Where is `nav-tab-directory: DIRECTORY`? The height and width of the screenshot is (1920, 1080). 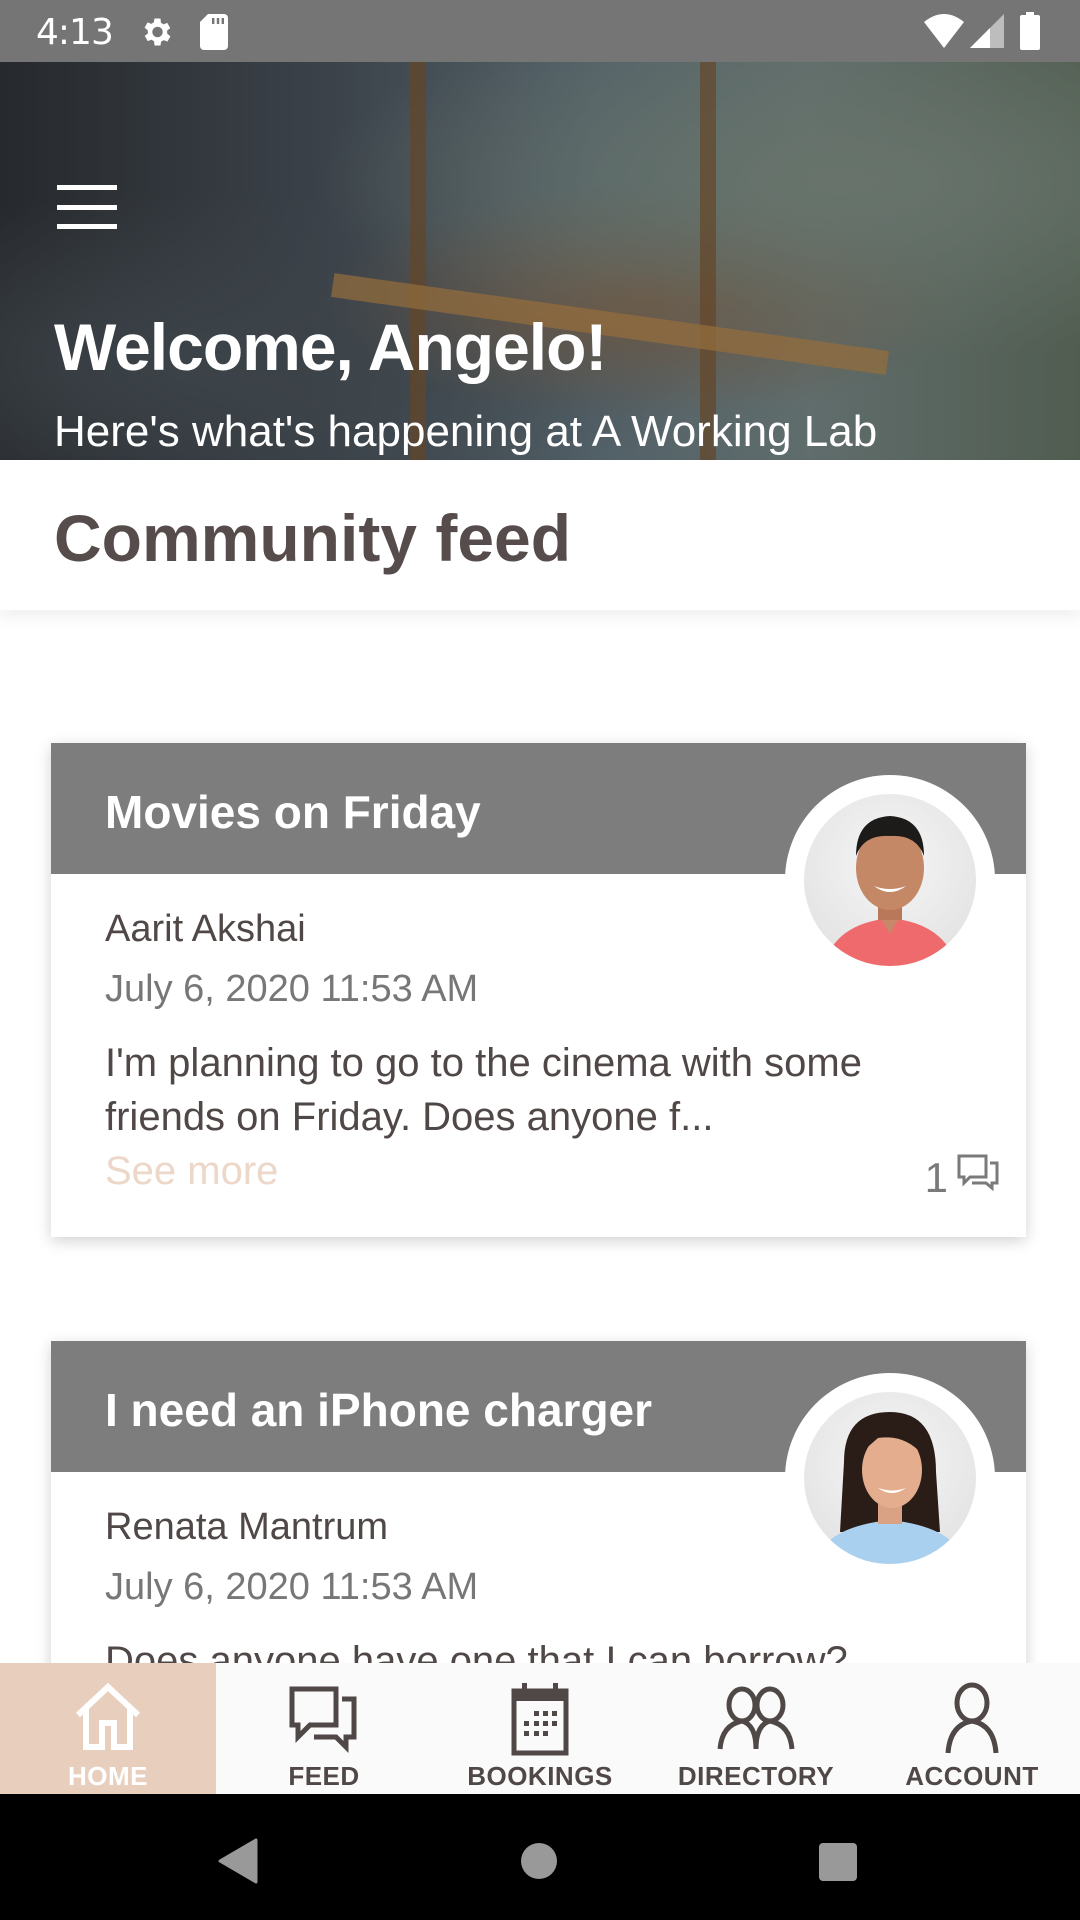
nav-tab-directory: DIRECTORY is located at coordinates (756, 1728).